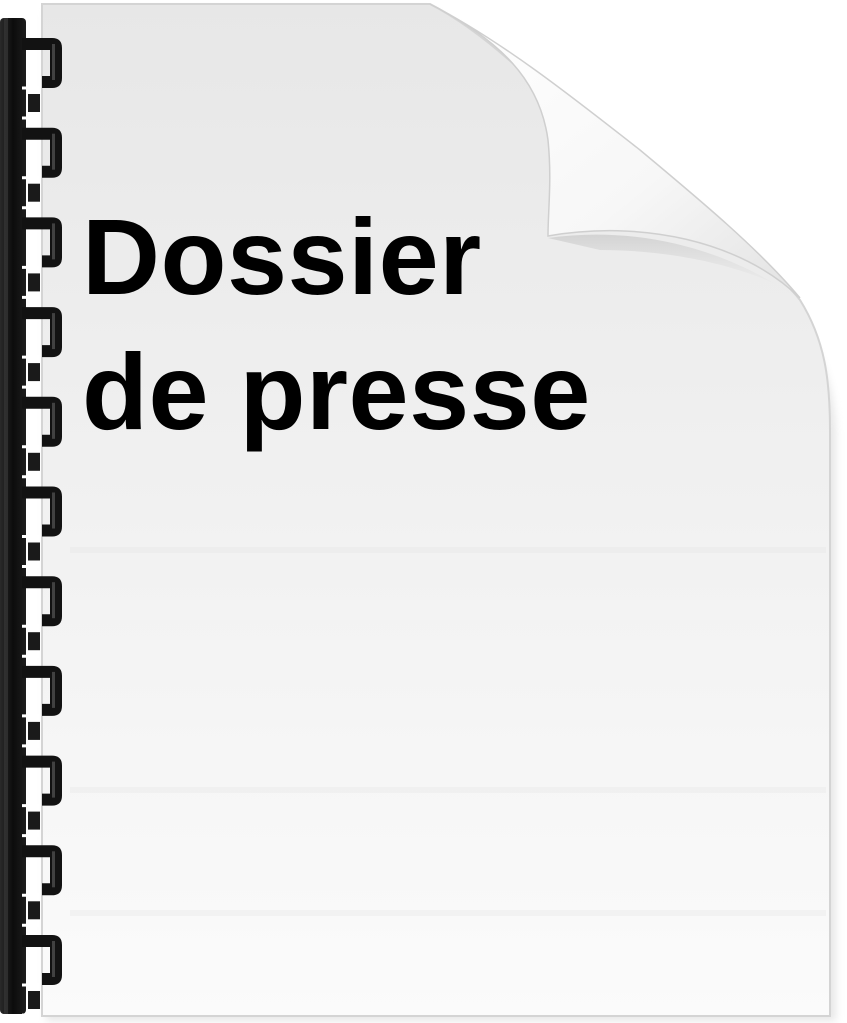  What do you see at coordinates (336, 391) in the screenshot?
I see `title-line-2: de presse` at bounding box center [336, 391].